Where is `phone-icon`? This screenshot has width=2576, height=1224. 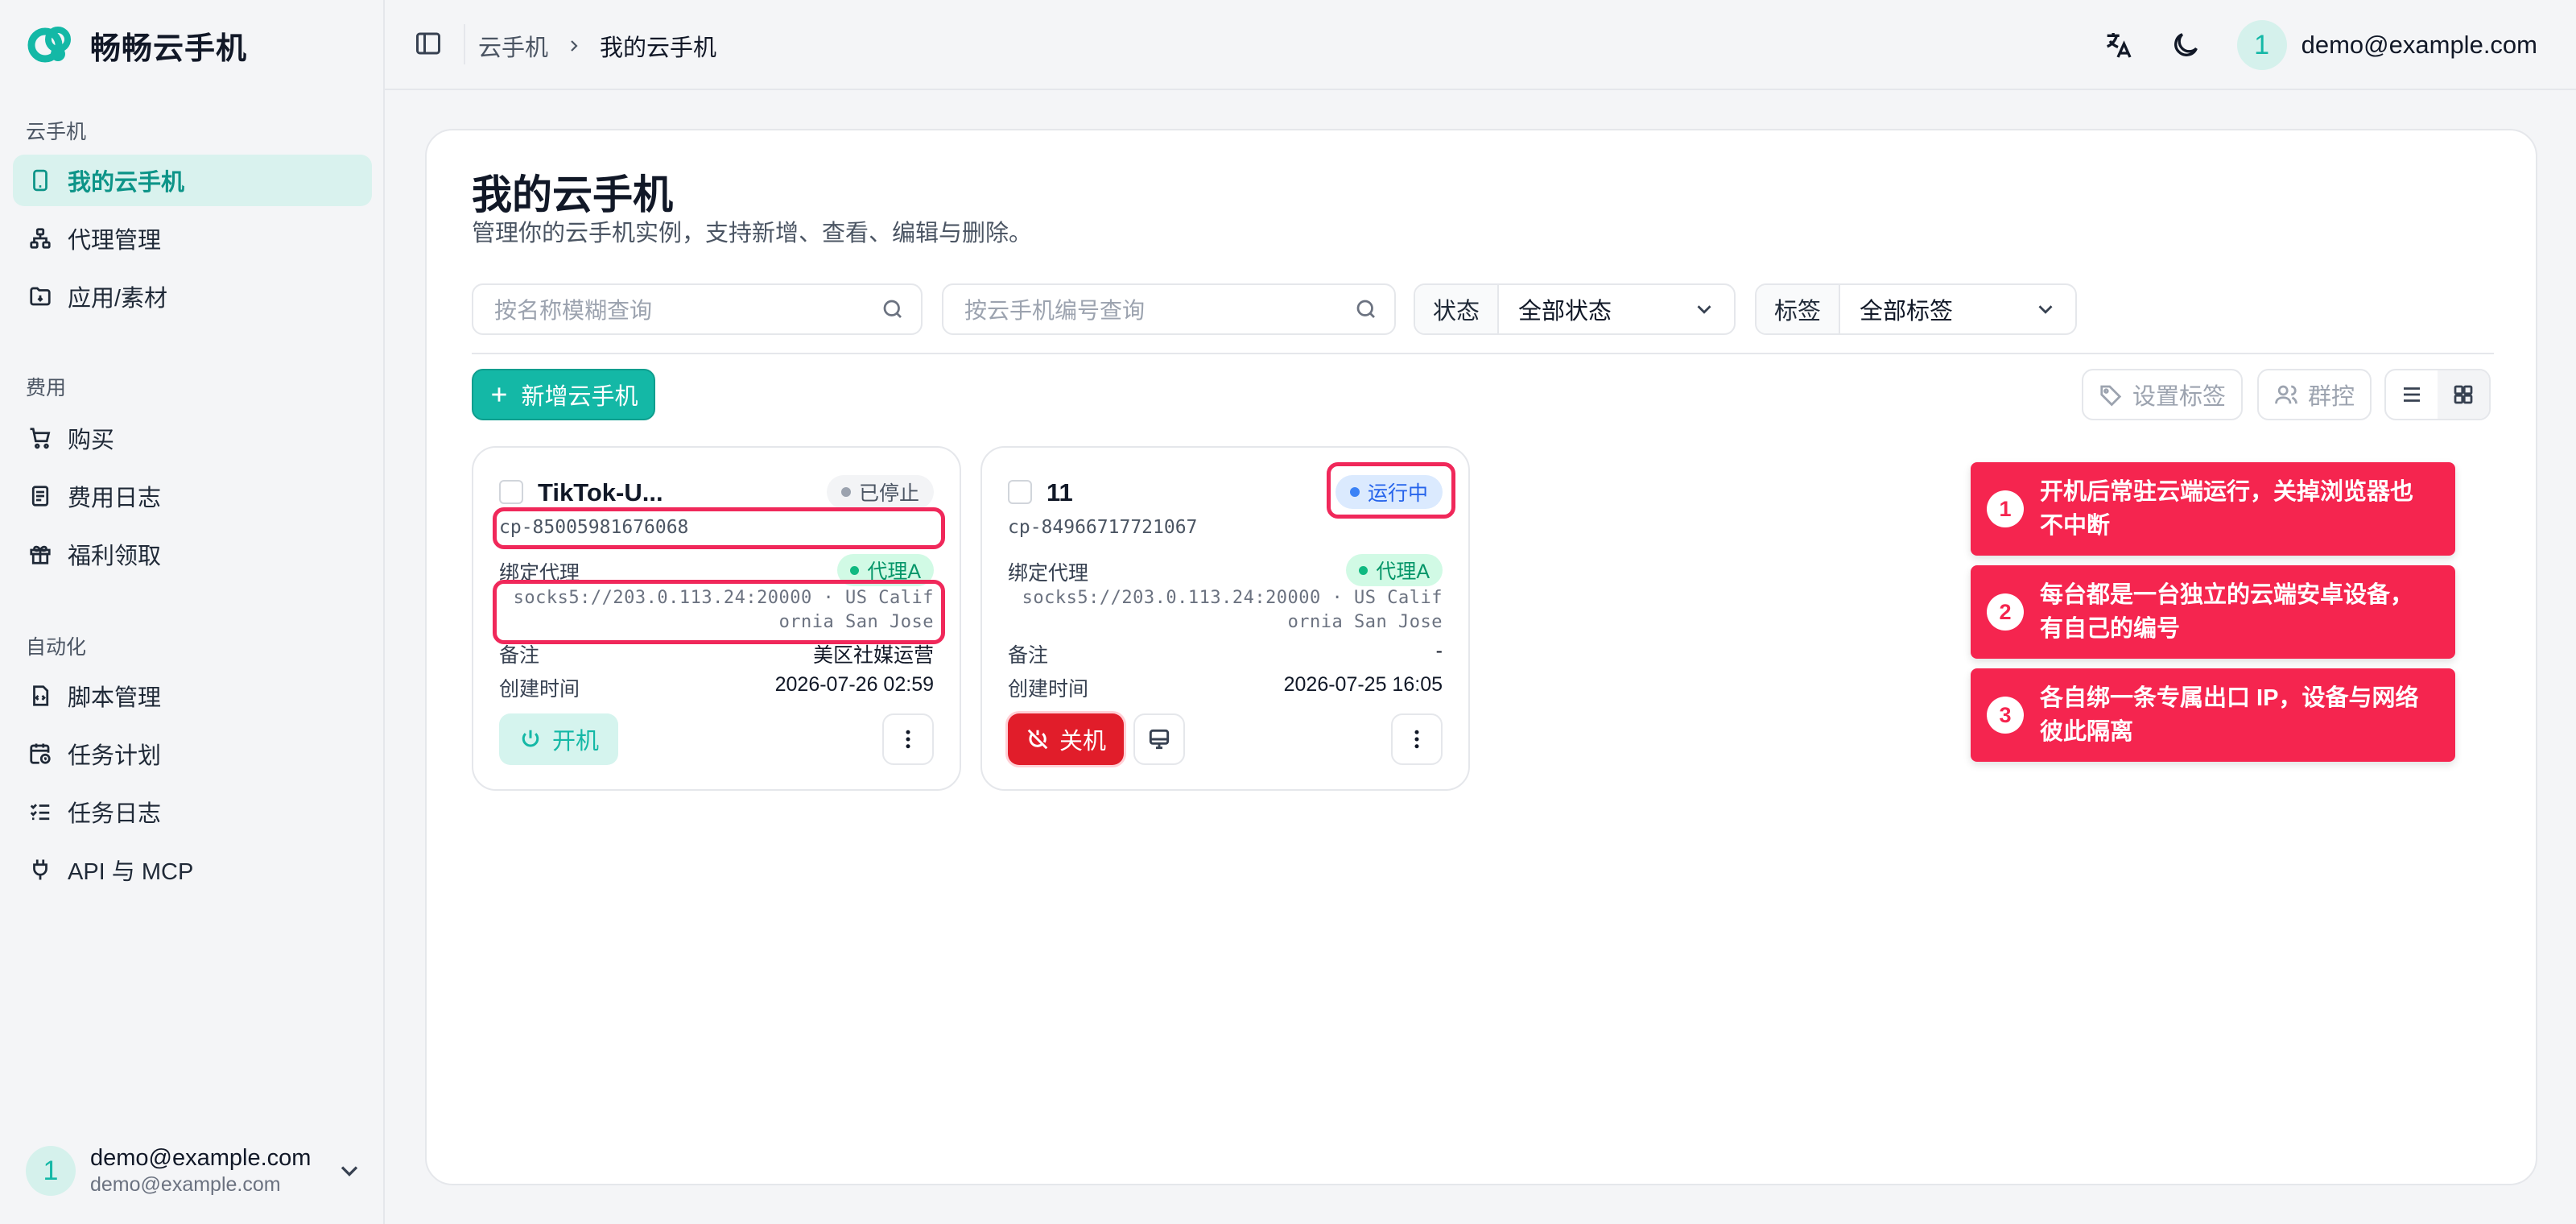
phone-icon is located at coordinates (40, 180).